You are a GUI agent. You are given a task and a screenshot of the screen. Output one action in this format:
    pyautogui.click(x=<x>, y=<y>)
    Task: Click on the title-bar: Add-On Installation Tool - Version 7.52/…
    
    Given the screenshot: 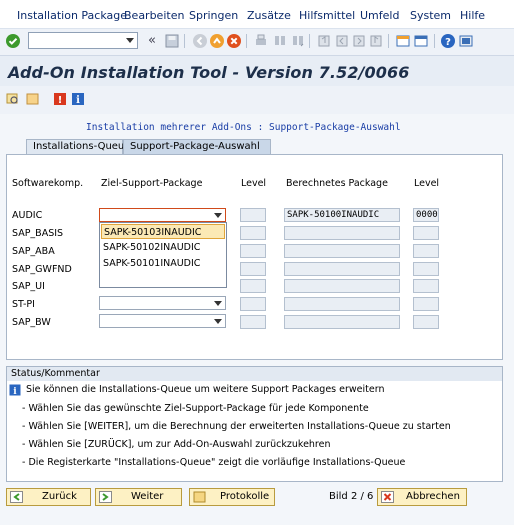 What is the action you would take?
    pyautogui.click(x=257, y=71)
    